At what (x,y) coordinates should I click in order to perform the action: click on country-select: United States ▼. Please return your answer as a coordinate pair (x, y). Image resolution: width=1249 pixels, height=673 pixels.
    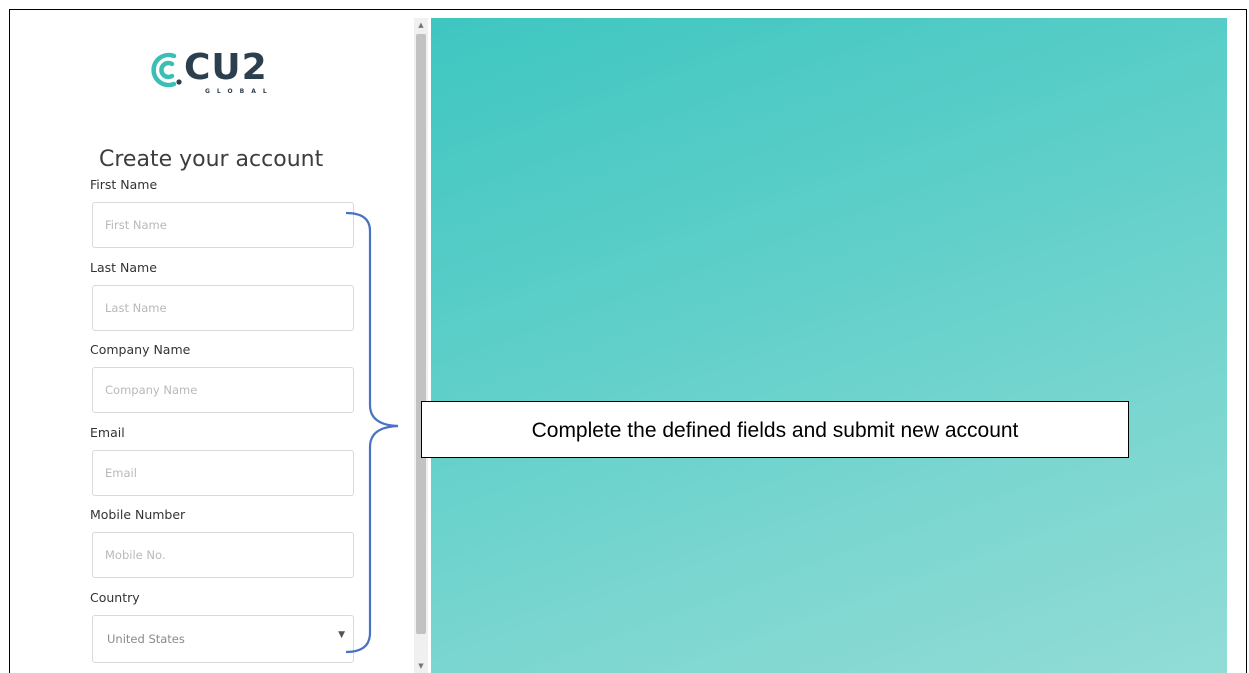
    Looking at the image, I should click on (223, 639).